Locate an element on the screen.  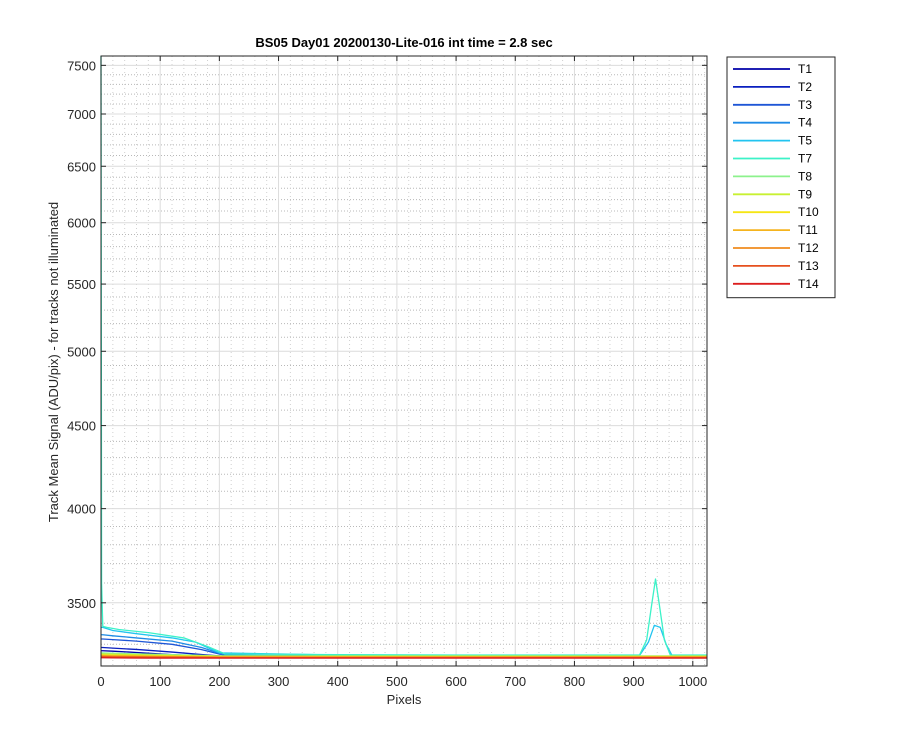
legend-label-t1: T1 is located at coordinates (805, 69).